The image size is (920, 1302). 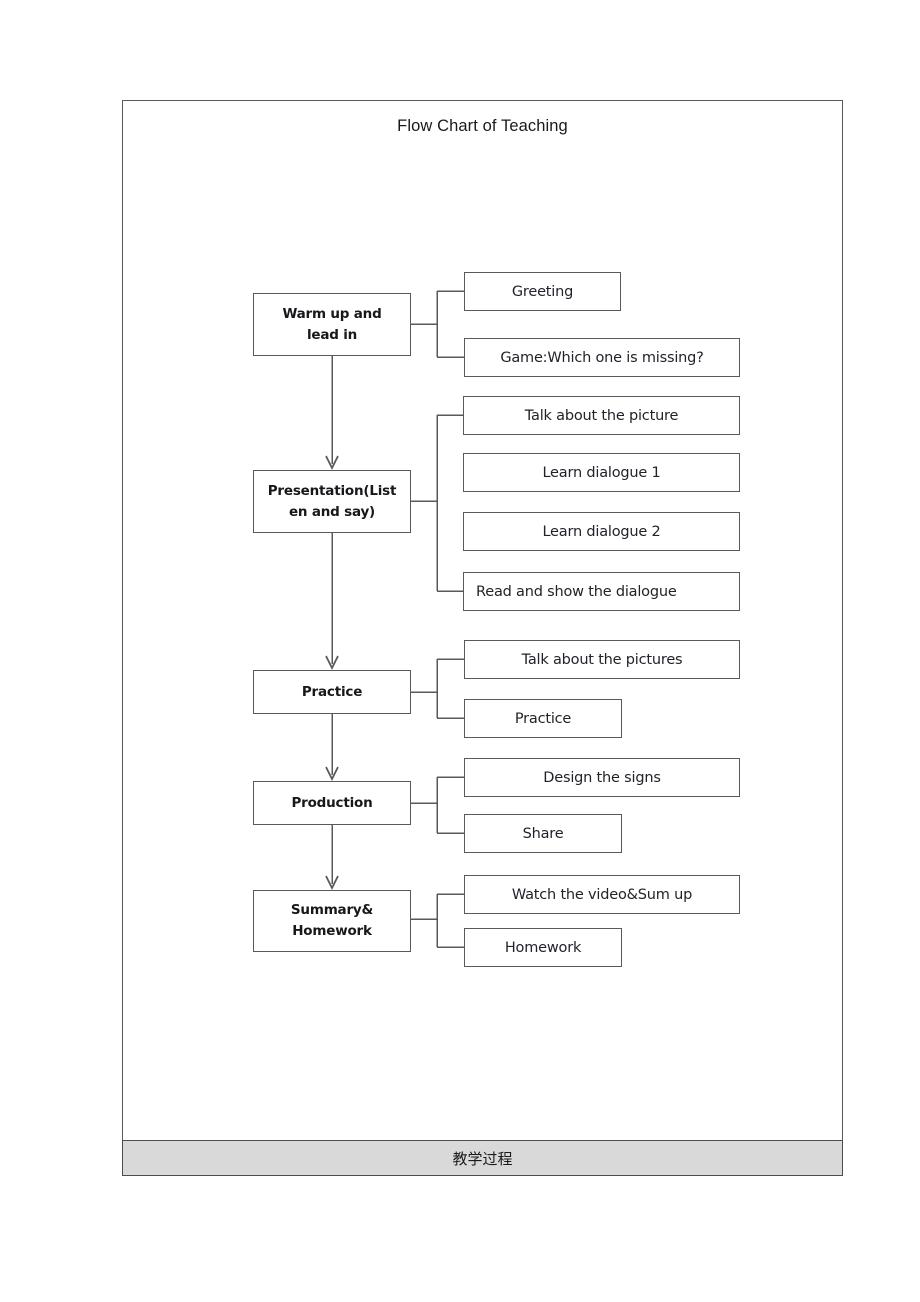 I want to click on flow-node-label: Watch the video&Sum up, so click(x=602, y=894).